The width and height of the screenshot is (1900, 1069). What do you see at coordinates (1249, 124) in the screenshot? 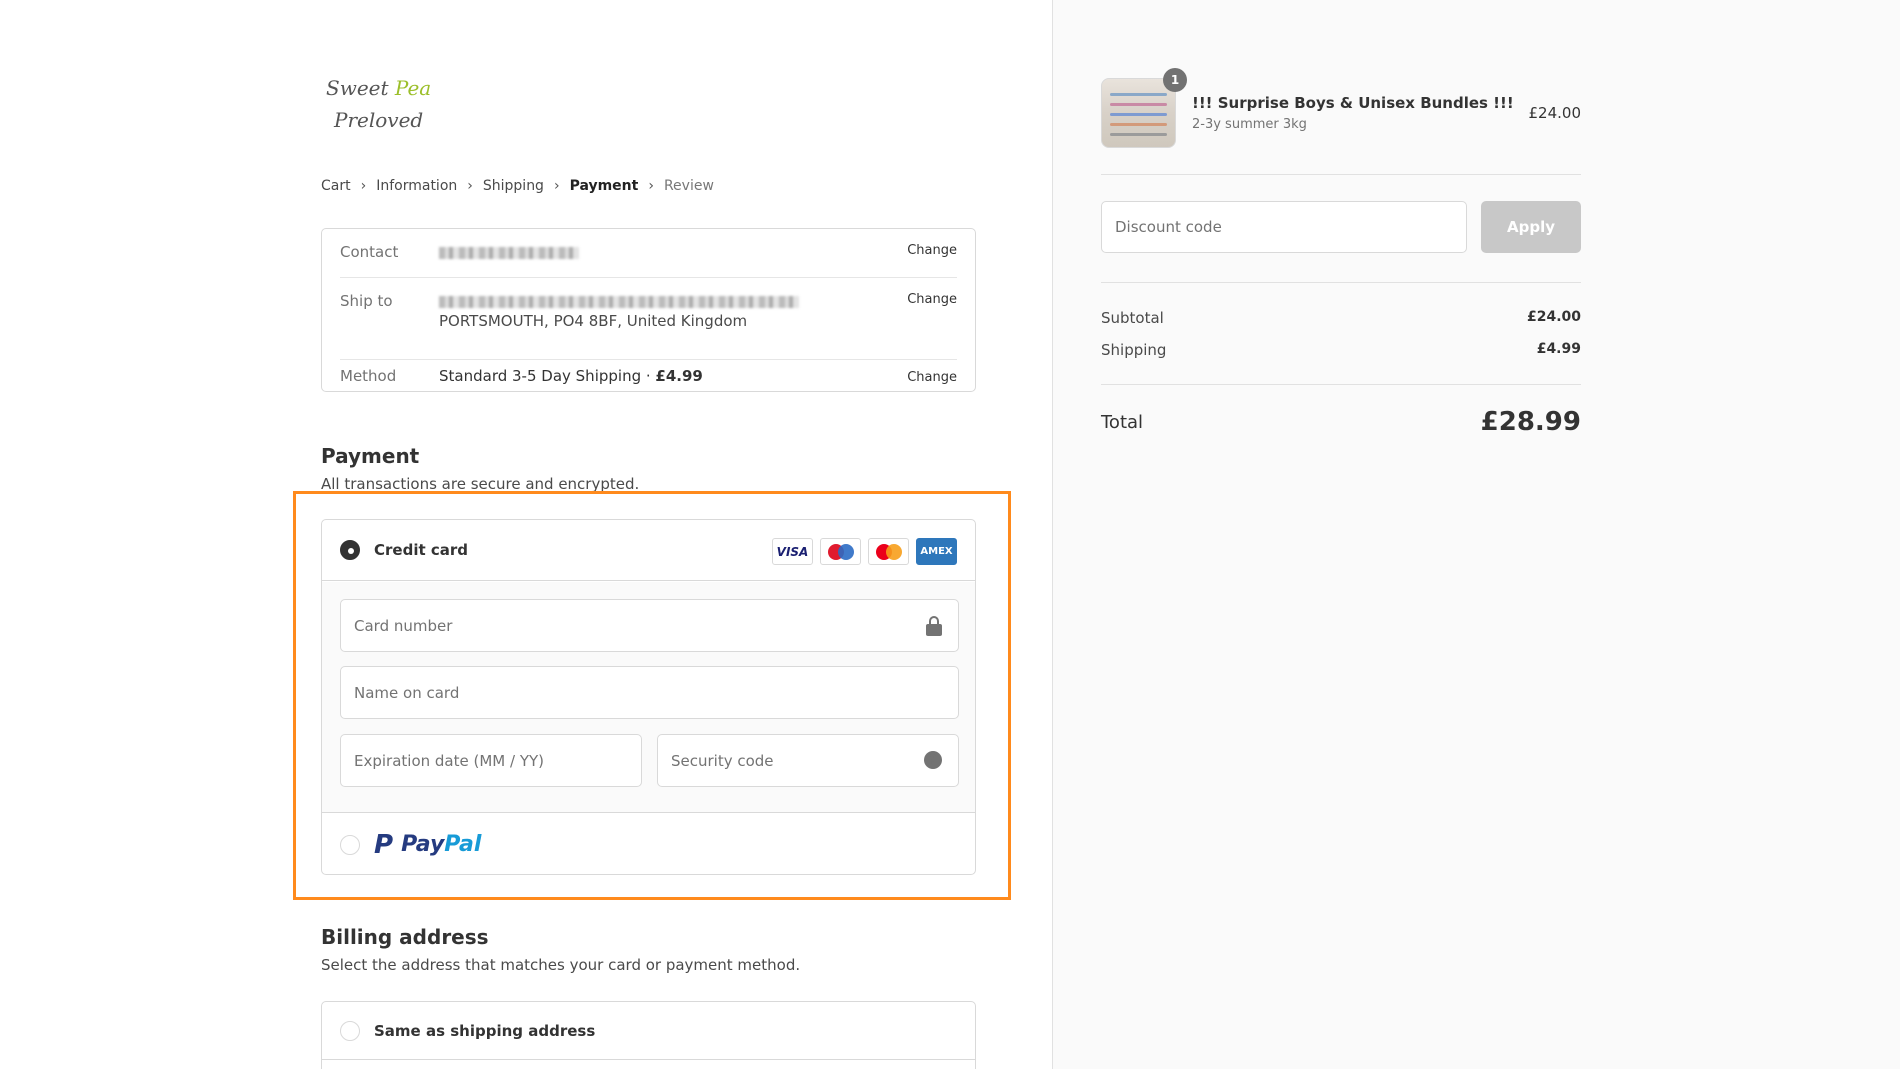
I see `product-variant: 2-3y summer 3kg` at bounding box center [1249, 124].